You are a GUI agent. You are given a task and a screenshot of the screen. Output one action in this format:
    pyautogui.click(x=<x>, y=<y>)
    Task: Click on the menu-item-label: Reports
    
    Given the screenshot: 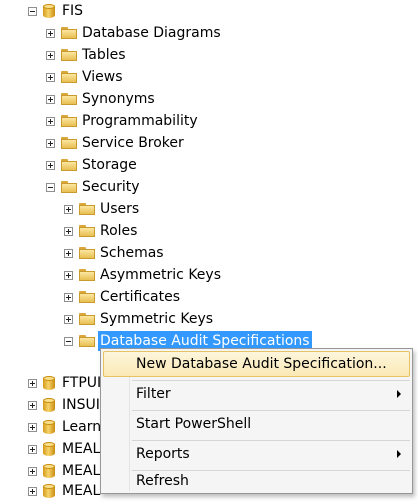 What is the action you would take?
    pyautogui.click(x=163, y=454)
    